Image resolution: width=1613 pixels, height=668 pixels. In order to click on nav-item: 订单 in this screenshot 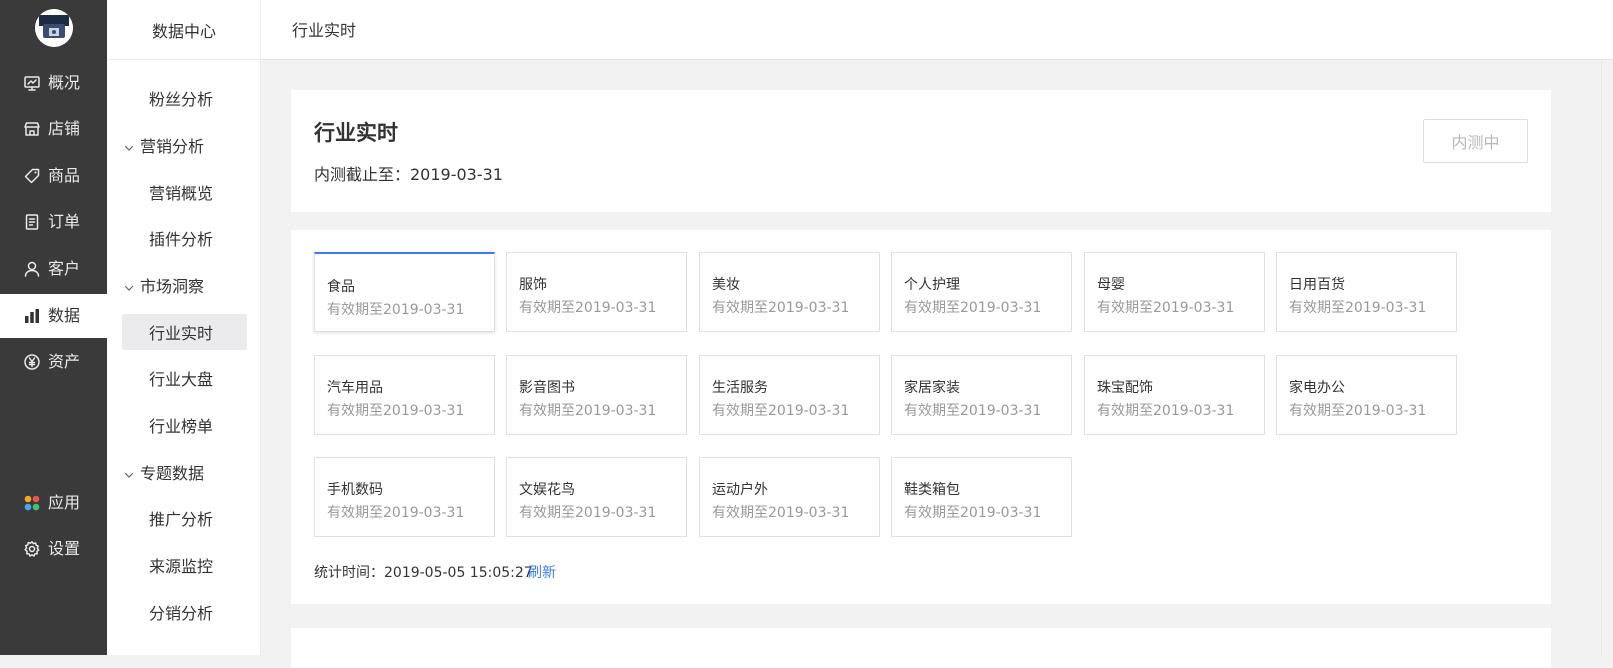, I will do `click(53, 222)`.